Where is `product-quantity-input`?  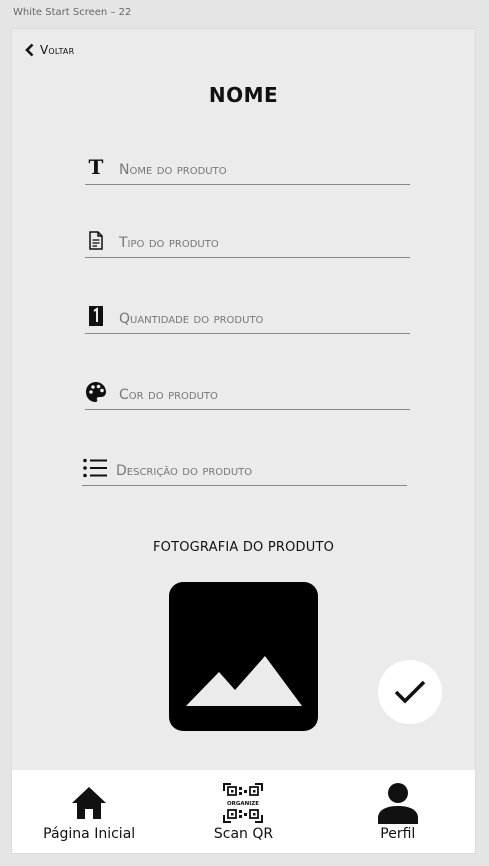 product-quantity-input is located at coordinates (249, 319).